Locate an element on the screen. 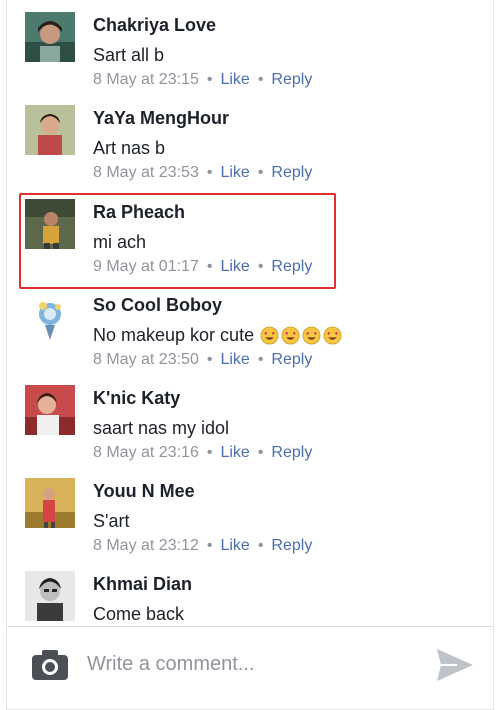 Image resolution: width=500 pixels, height=710 pixels. comment-meta: 8 May at 23:50 • Like • Reply is located at coordinates (202, 360).